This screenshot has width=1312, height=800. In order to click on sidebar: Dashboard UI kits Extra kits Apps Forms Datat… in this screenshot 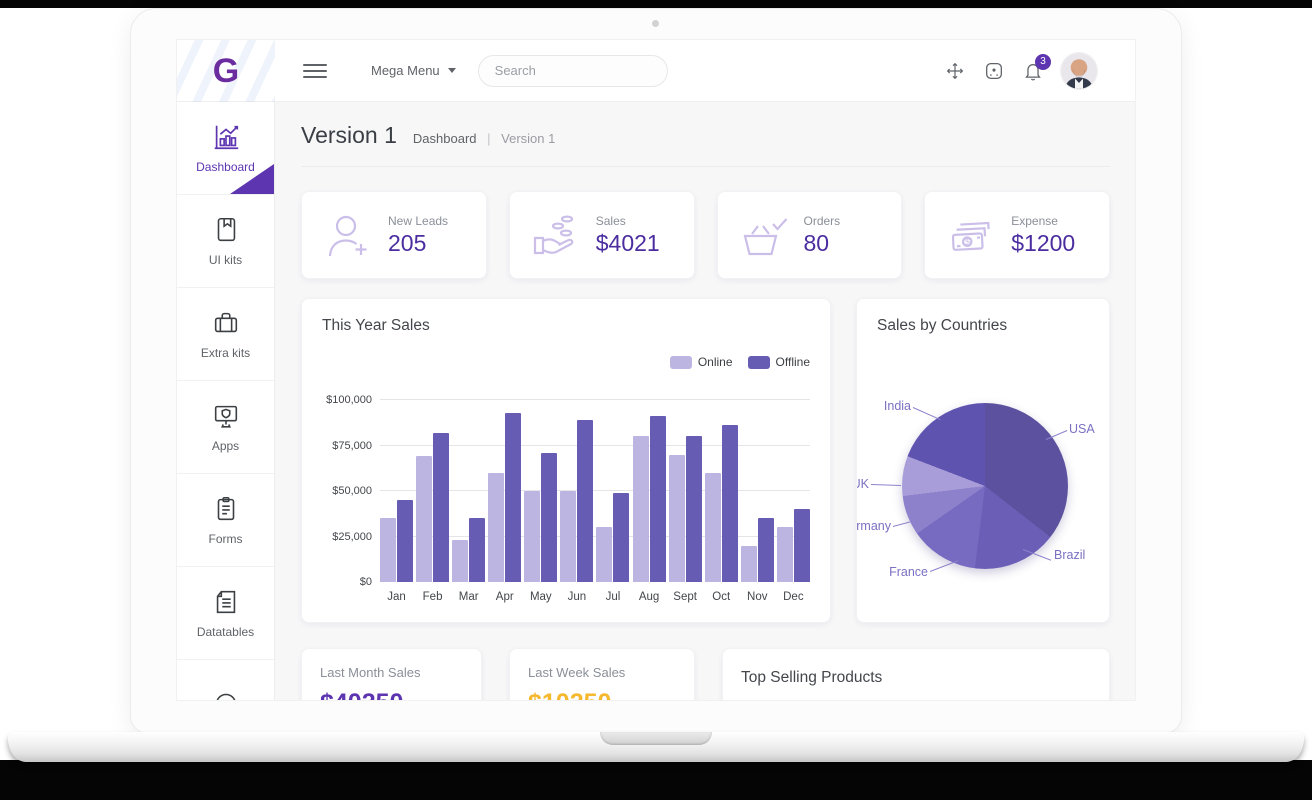, I will do `click(226, 401)`.